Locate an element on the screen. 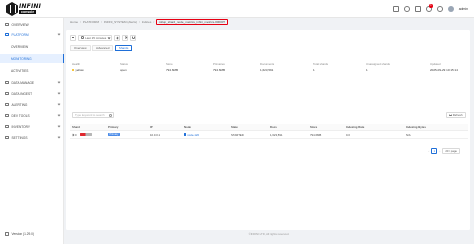 This screenshot has height=244, width=474. page-number: 1 is located at coordinates (434, 151).